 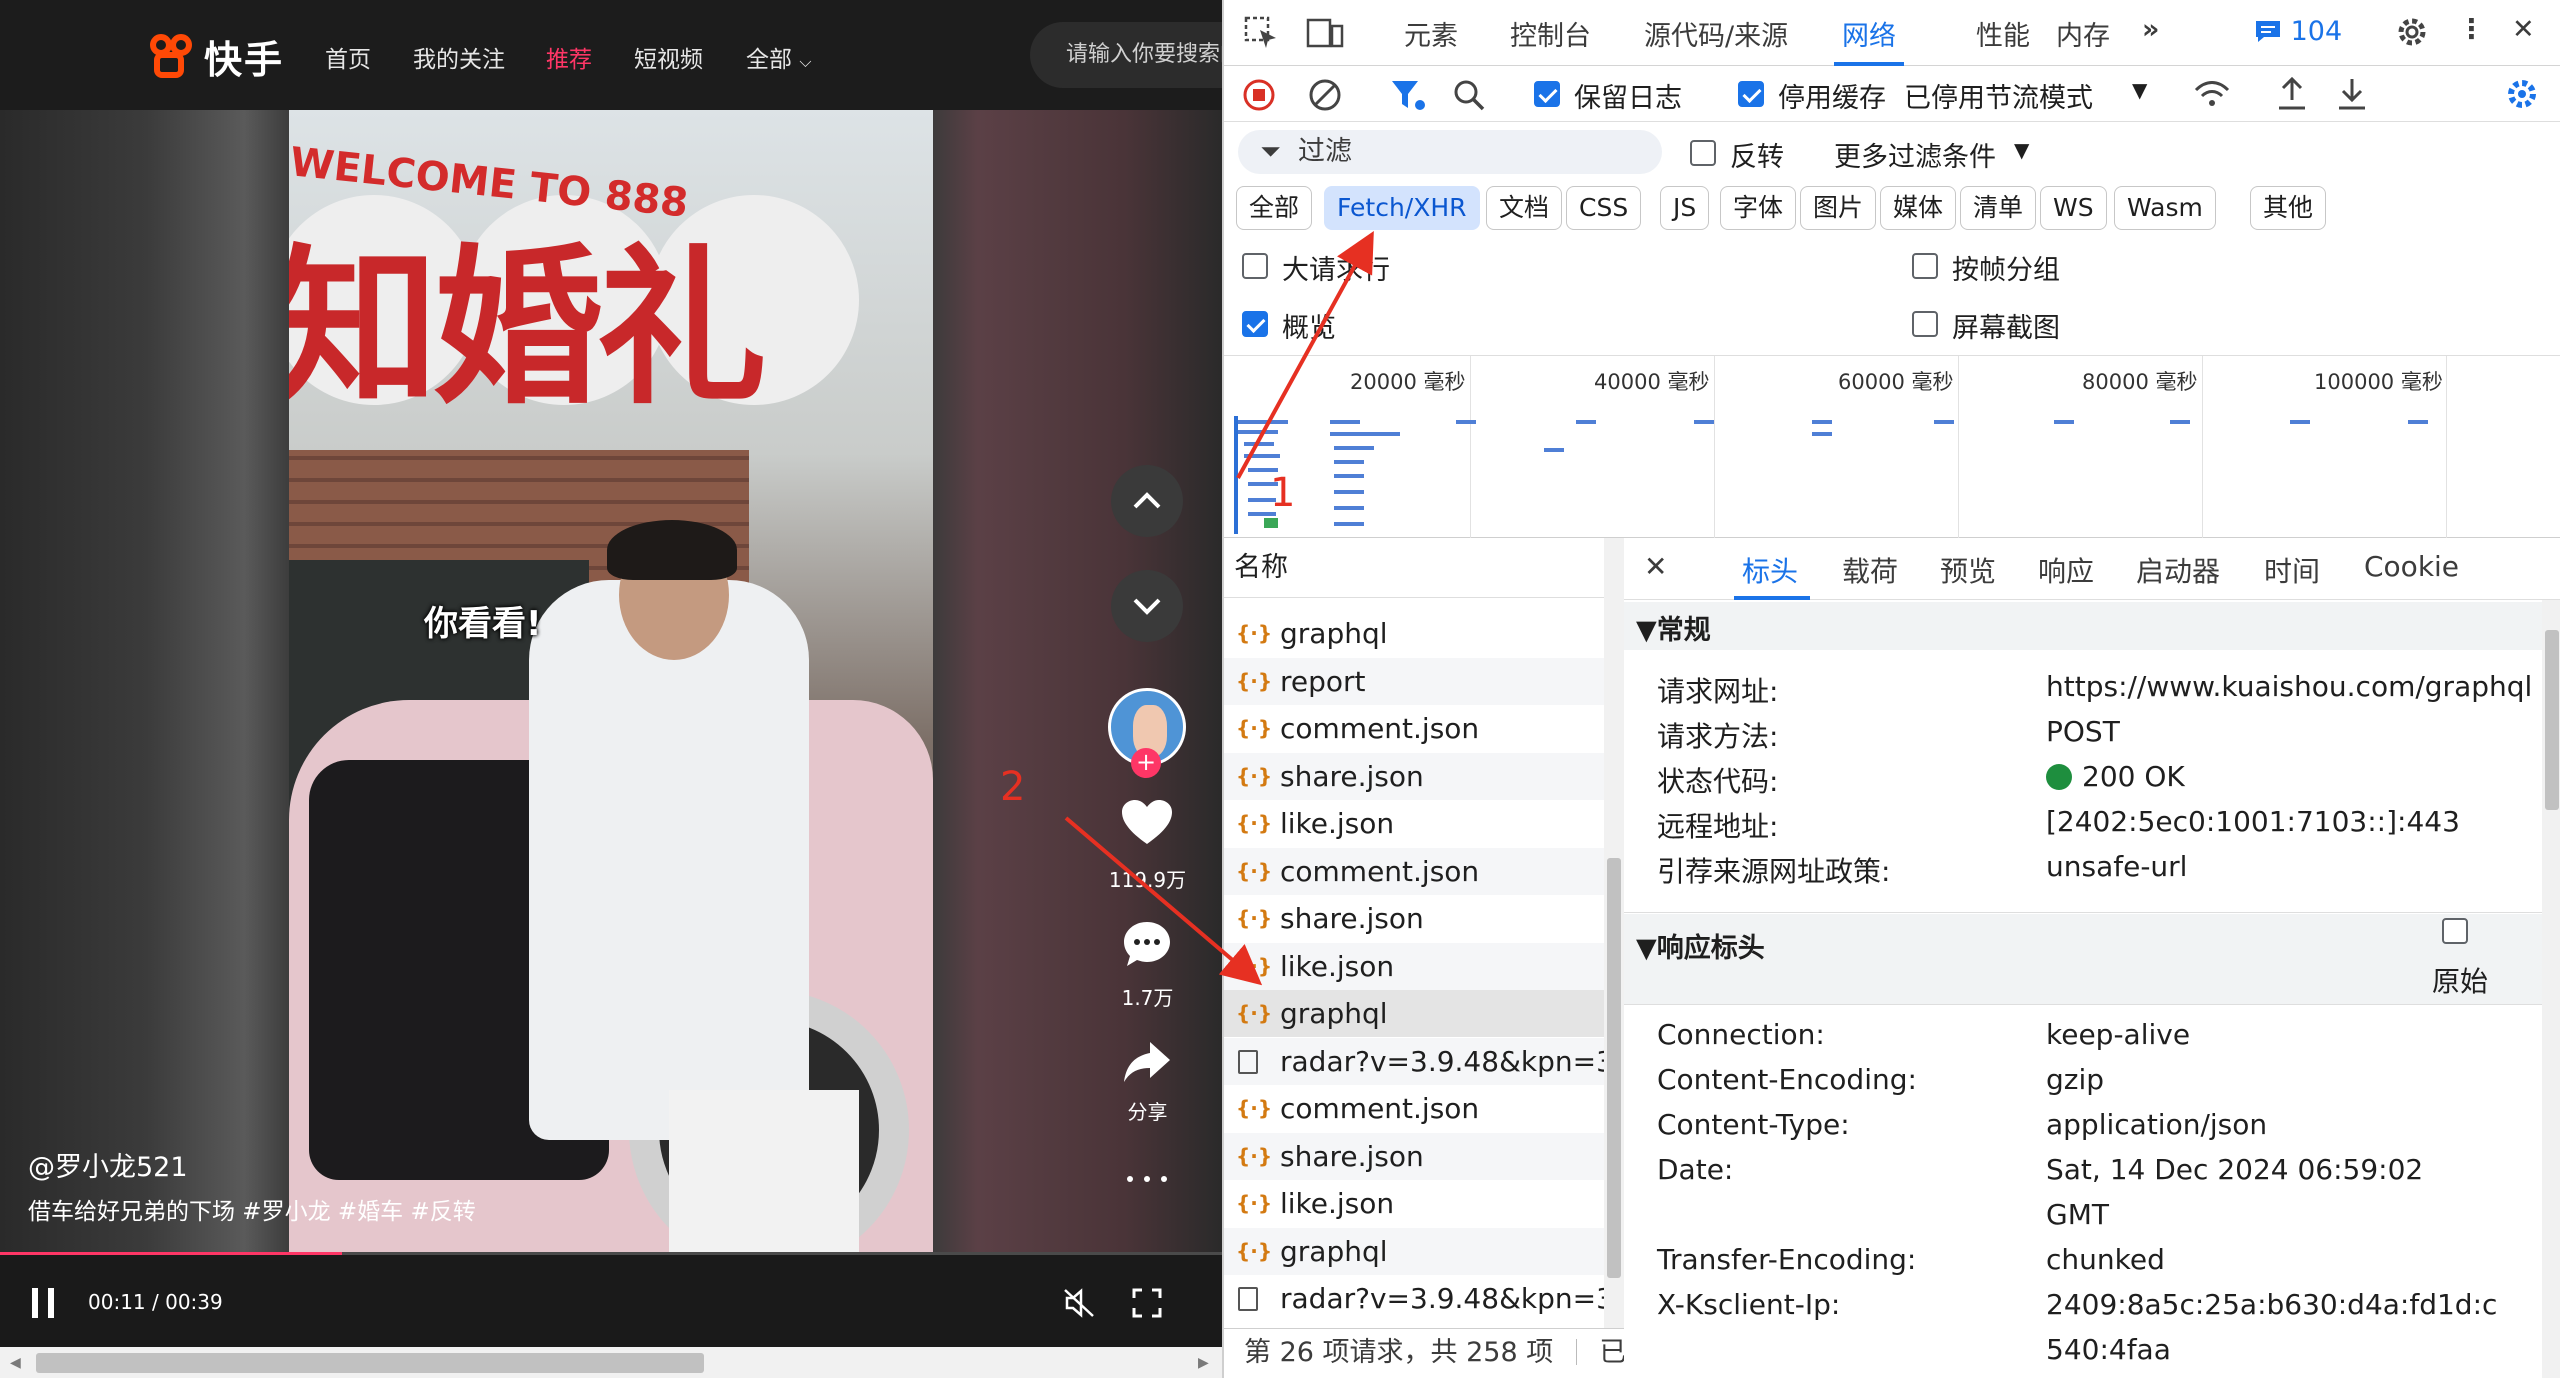 I want to click on request-list-scrollbar, so click(x=1614, y=933).